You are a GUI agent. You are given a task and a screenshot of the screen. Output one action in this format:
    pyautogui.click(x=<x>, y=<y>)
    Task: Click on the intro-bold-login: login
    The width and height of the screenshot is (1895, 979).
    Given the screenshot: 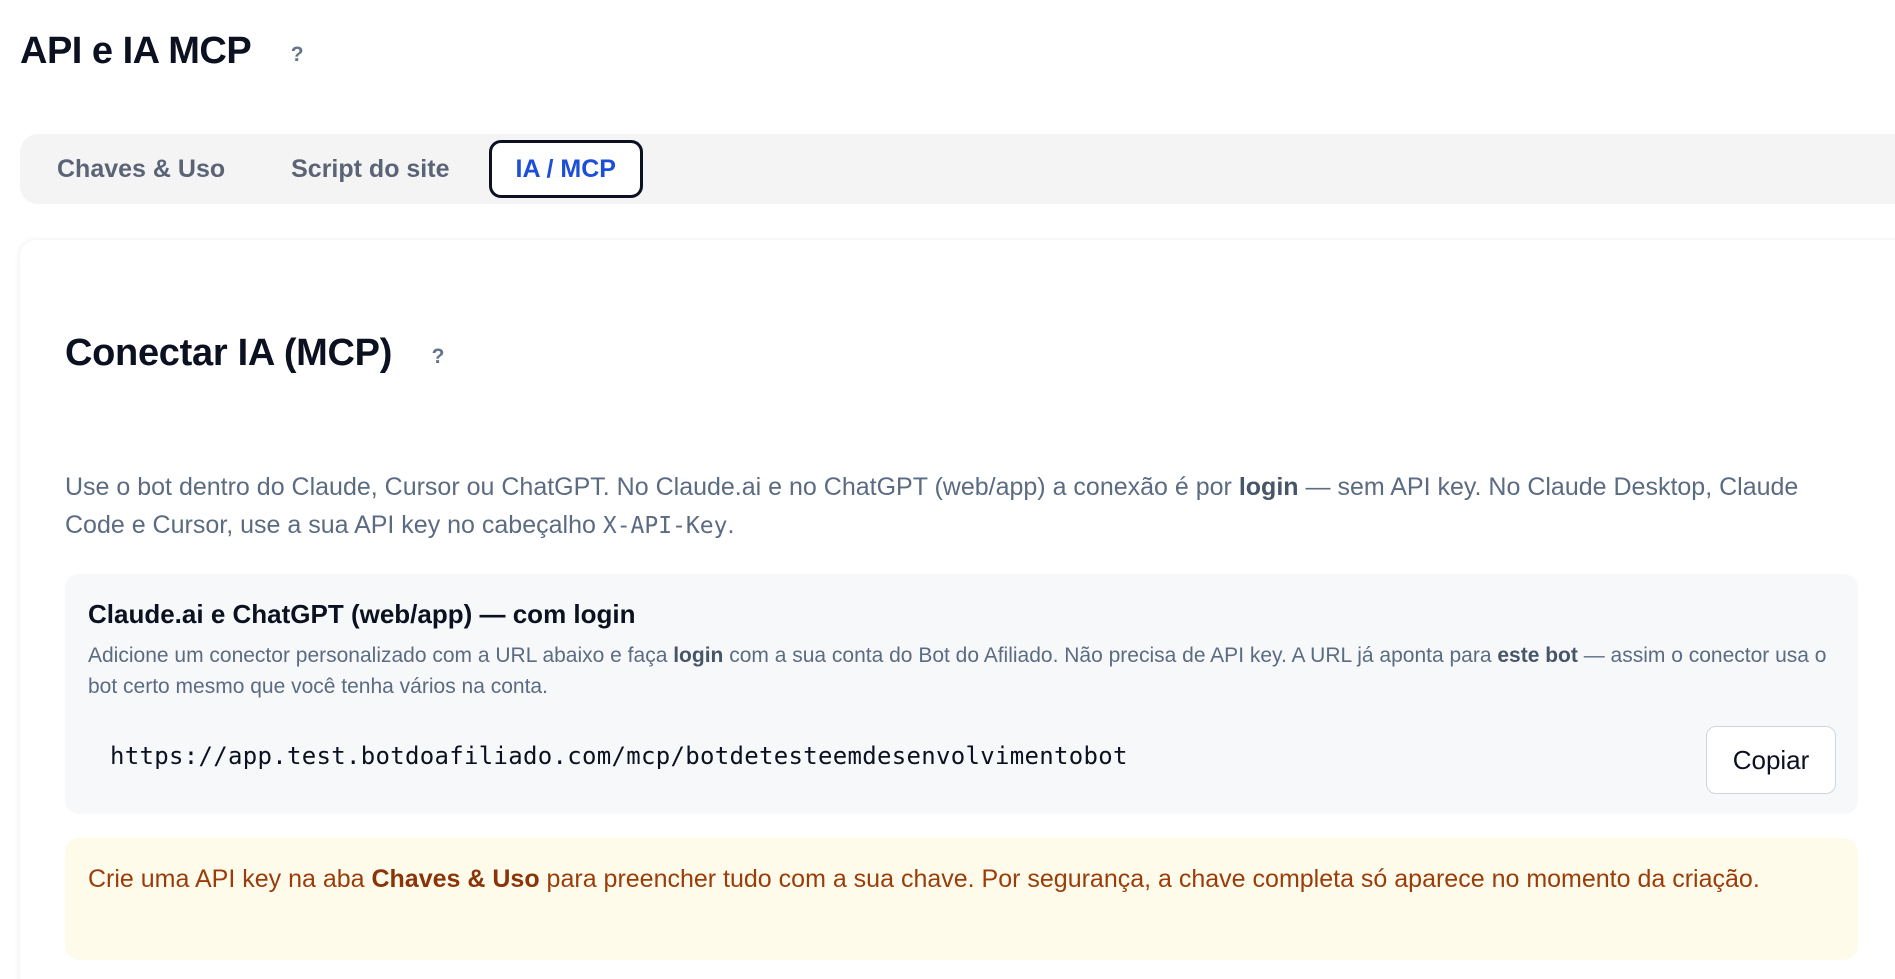 What is the action you would take?
    pyautogui.click(x=1268, y=487)
    